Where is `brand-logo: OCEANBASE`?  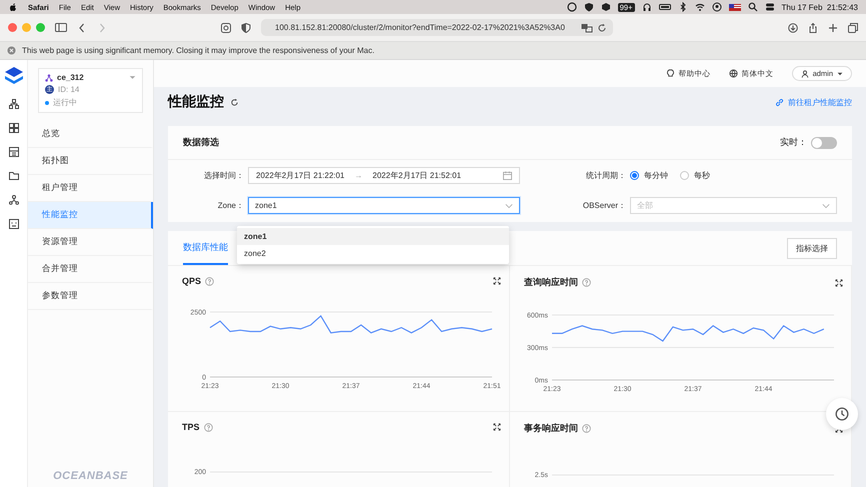
brand-logo: OCEANBASE is located at coordinates (90, 476).